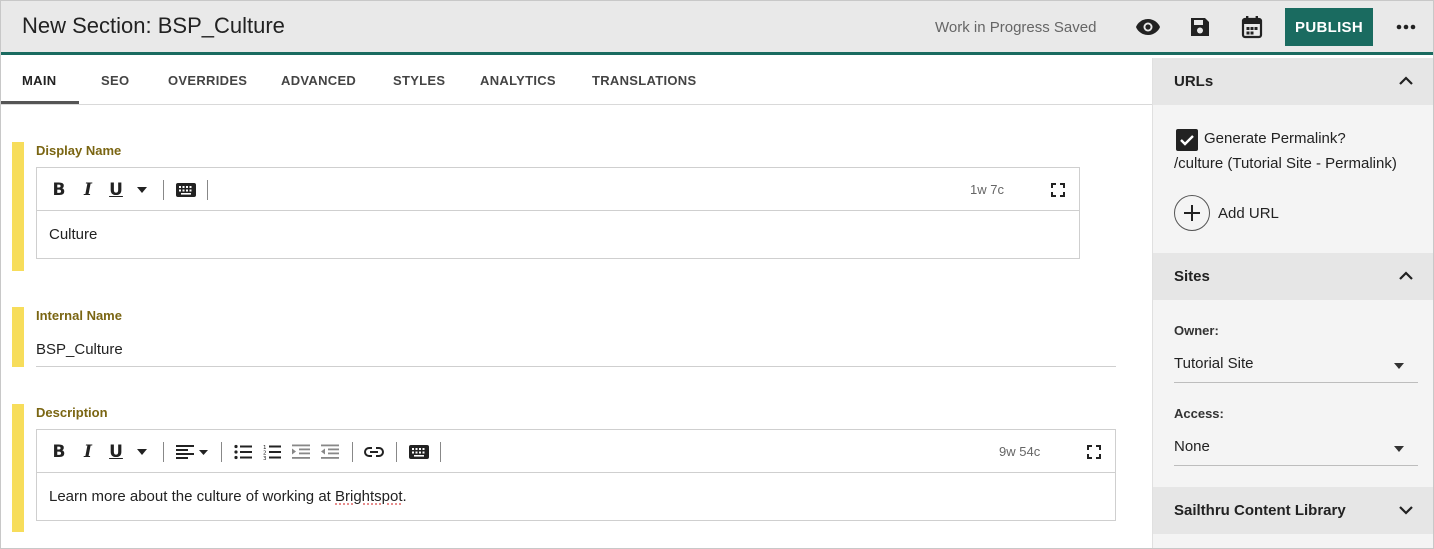  Describe the element at coordinates (40, 102) in the screenshot. I see `active-tab-indicator` at that location.